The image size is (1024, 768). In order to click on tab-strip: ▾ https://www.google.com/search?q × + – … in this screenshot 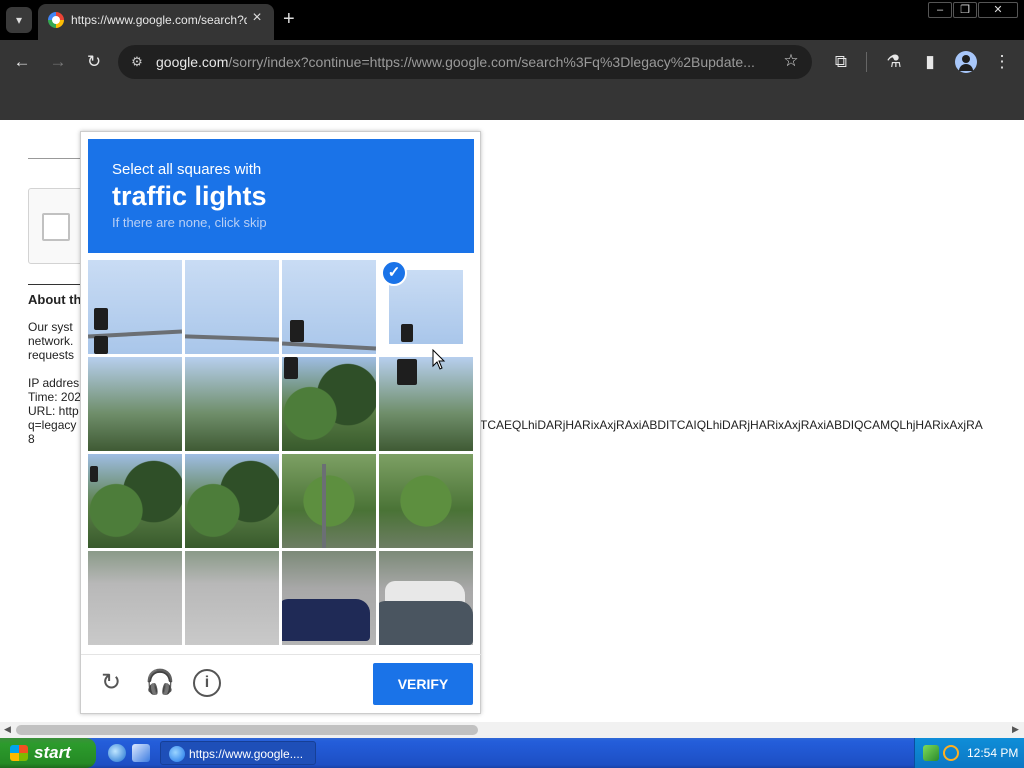, I will do `click(512, 20)`.